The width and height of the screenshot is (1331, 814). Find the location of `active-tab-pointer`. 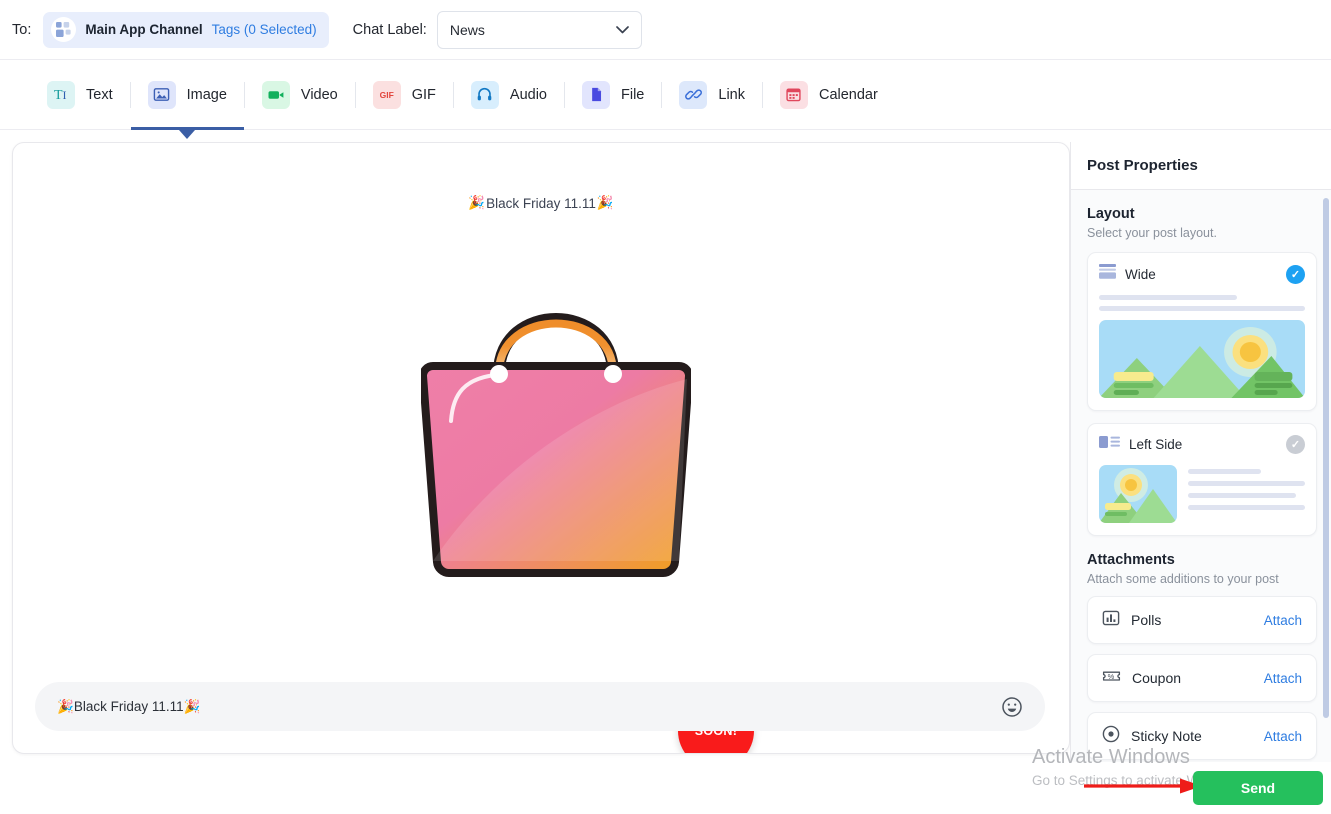

active-tab-pointer is located at coordinates (187, 134).